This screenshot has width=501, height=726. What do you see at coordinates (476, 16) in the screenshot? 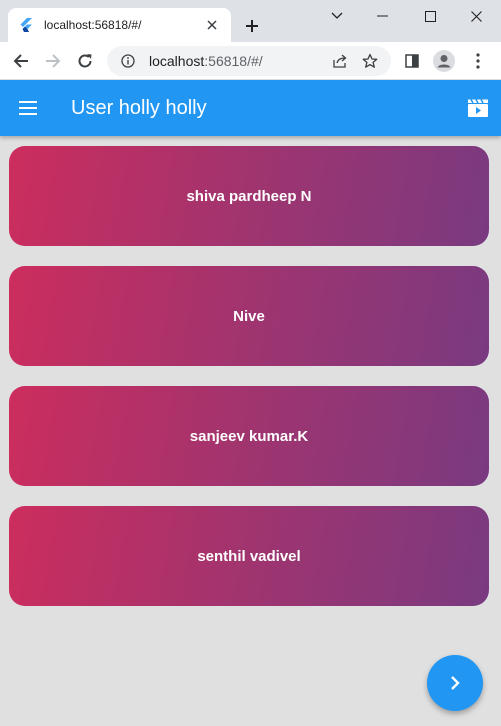
I see `close-window-icon` at bounding box center [476, 16].